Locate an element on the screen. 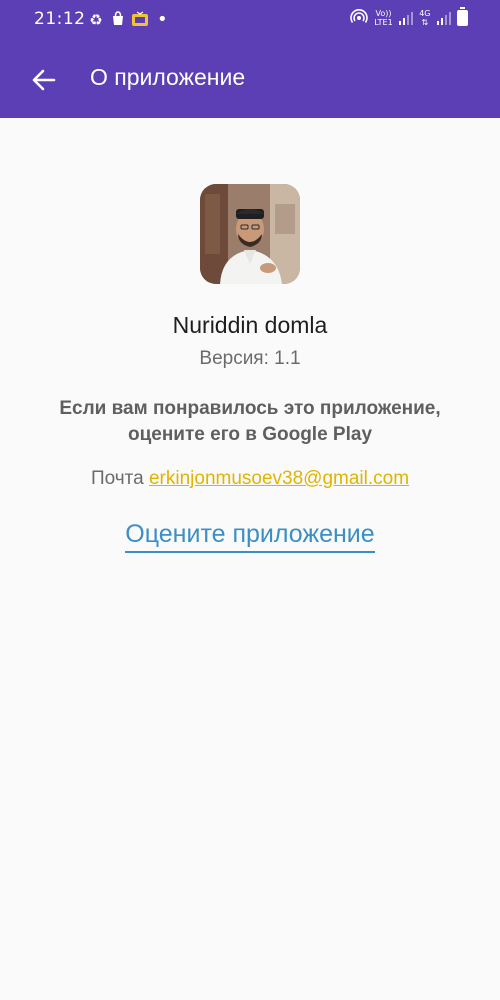 This screenshot has width=500, height=1000. app-bar: О приложение is located at coordinates (250, 79).